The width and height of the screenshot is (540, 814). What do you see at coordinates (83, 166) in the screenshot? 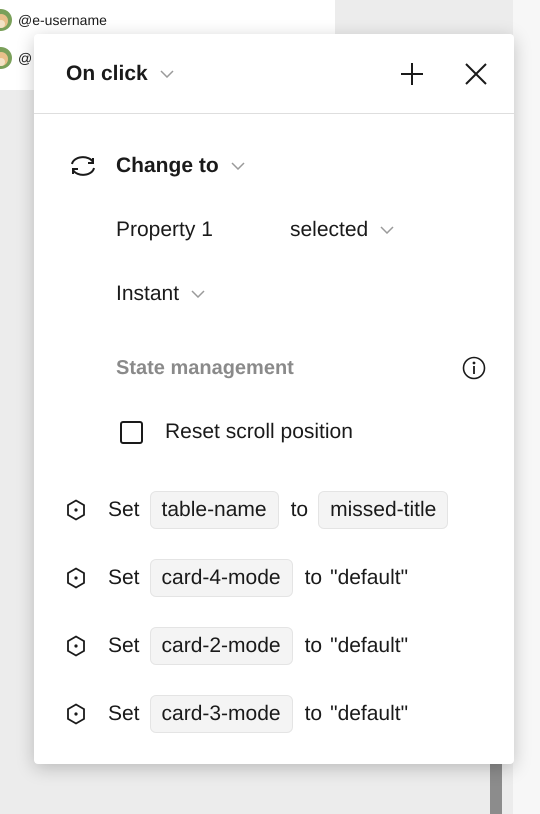
I see `swap-arrows-icon` at bounding box center [83, 166].